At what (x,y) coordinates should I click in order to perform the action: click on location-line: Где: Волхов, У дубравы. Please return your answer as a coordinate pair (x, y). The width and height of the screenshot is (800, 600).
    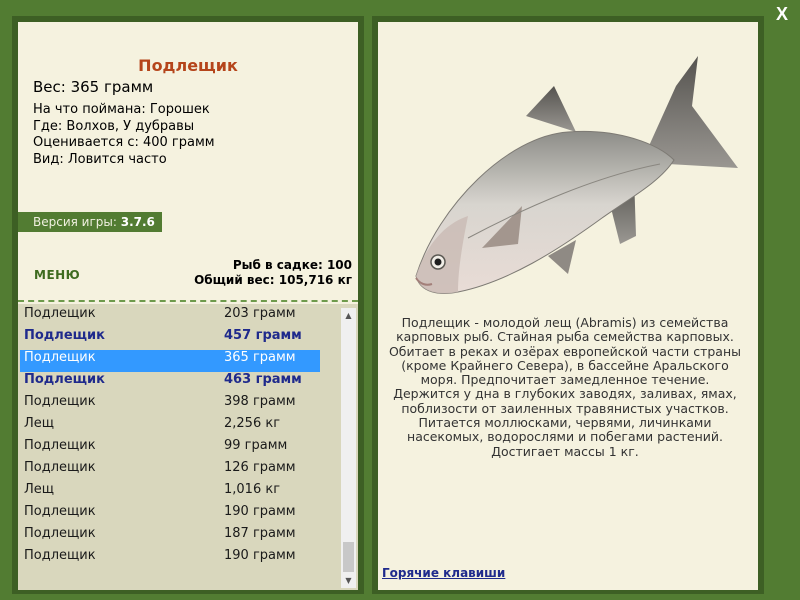
    Looking at the image, I should click on (114, 126).